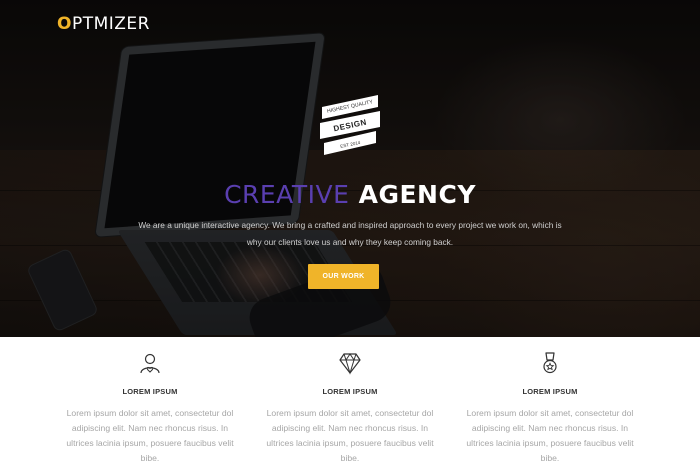 The height and width of the screenshot is (470, 700). Describe the element at coordinates (110, 24) in the screenshot. I see `logo-text: PTMIZER` at that location.